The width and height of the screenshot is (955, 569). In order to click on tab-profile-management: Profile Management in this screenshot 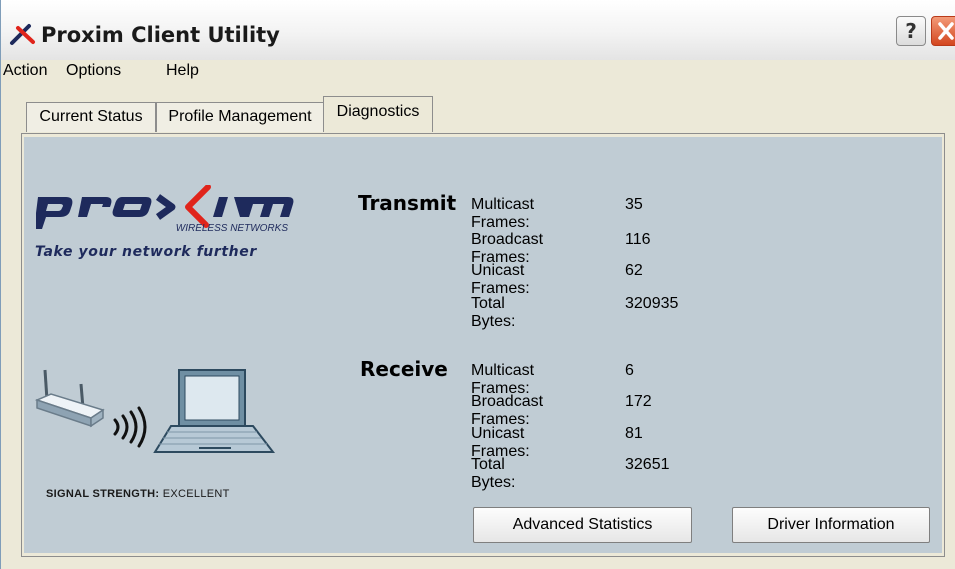, I will do `click(240, 117)`.